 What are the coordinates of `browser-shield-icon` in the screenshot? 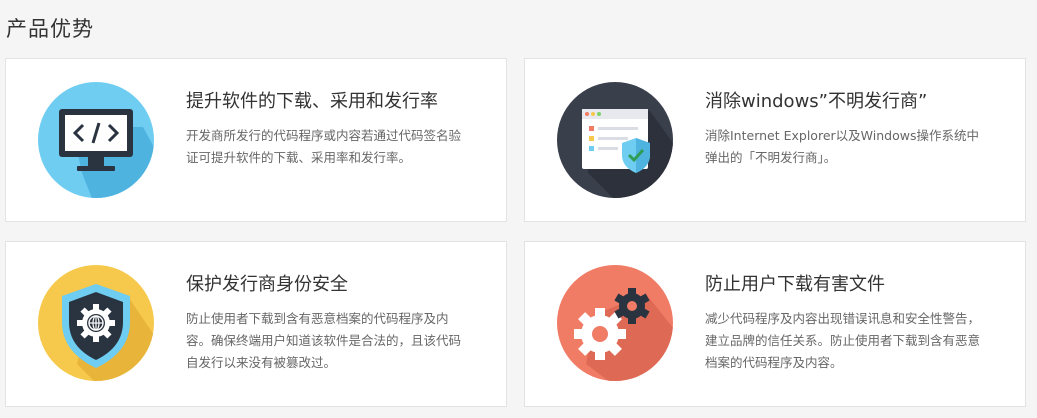 It's located at (615, 140).